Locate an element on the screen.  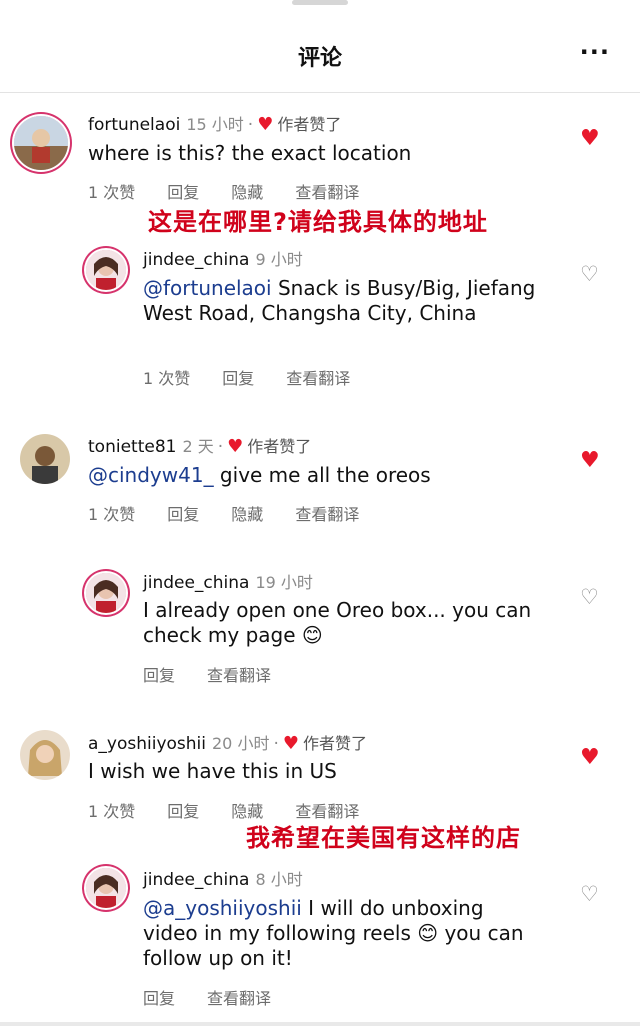
page-title: 评论 is located at coordinates (319, 58).